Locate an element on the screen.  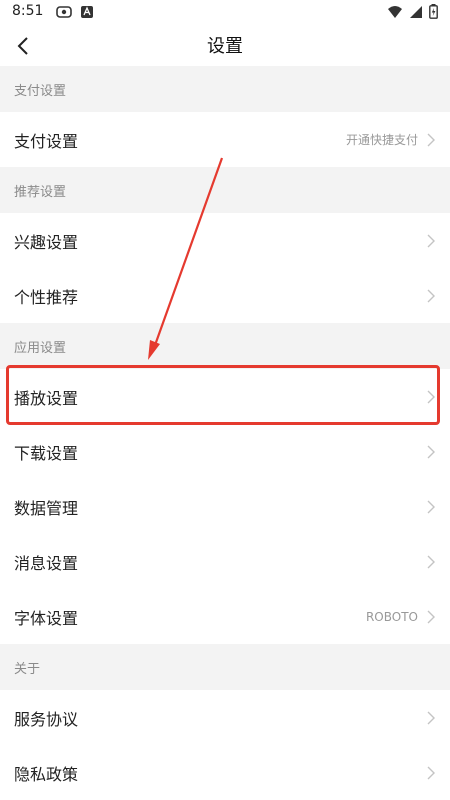
nav-bar: 设置 is located at coordinates (225, 46).